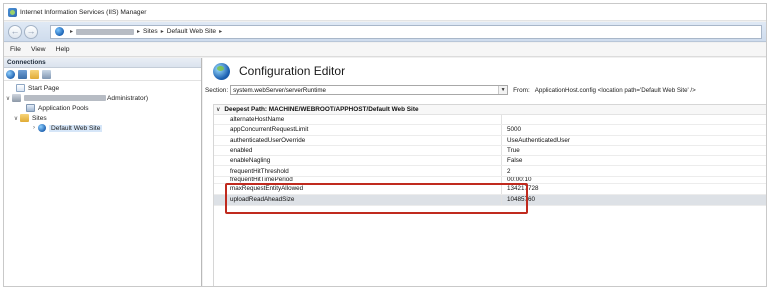 This screenshot has width=771, height=291. I want to click on forward-arrow-icon: →, so click(31, 31).